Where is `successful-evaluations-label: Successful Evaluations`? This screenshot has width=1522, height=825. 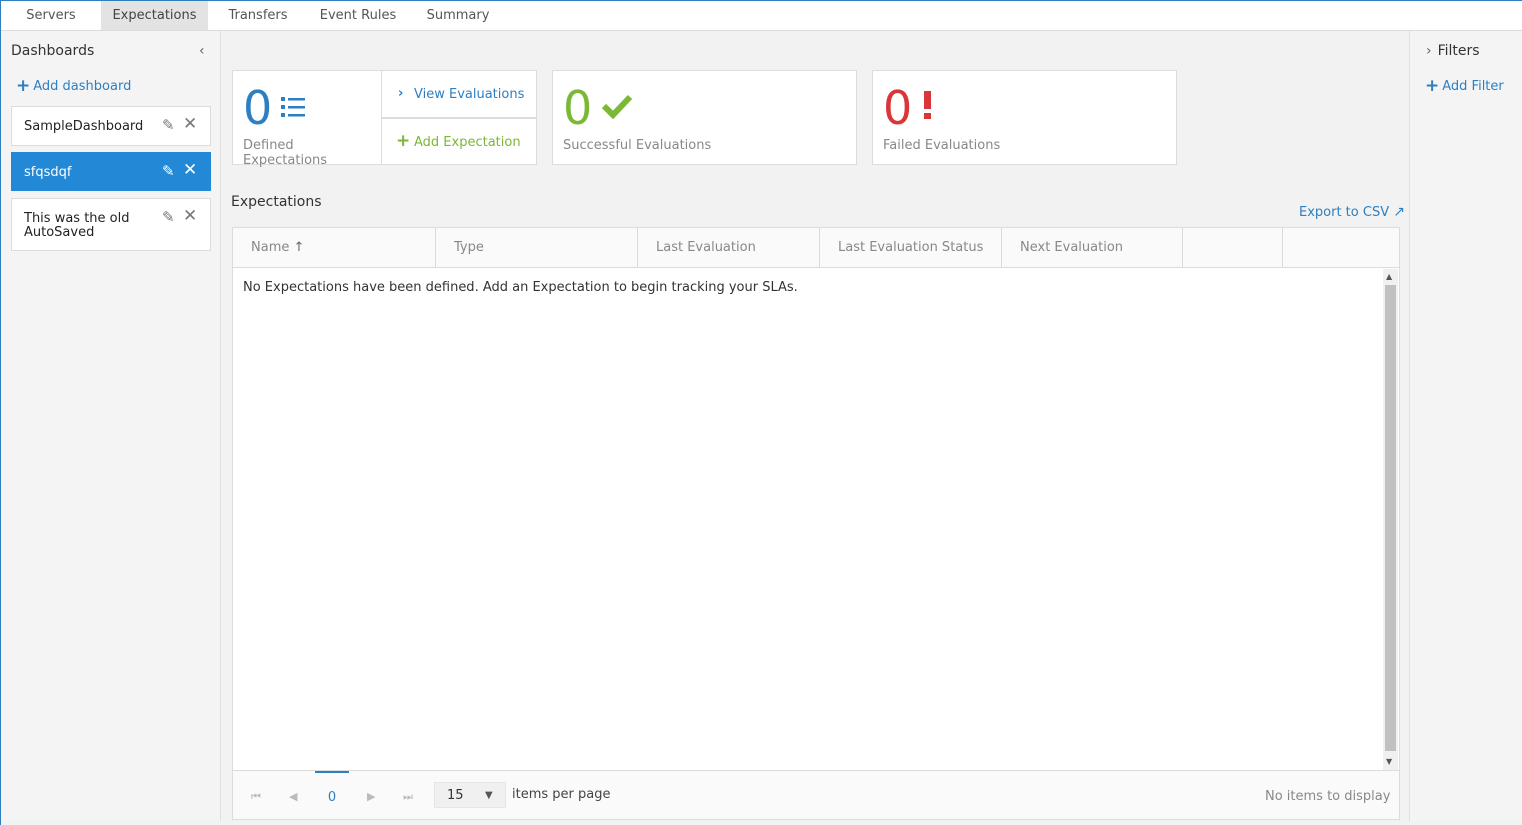 successful-evaluations-label: Successful Evaluations is located at coordinates (637, 145).